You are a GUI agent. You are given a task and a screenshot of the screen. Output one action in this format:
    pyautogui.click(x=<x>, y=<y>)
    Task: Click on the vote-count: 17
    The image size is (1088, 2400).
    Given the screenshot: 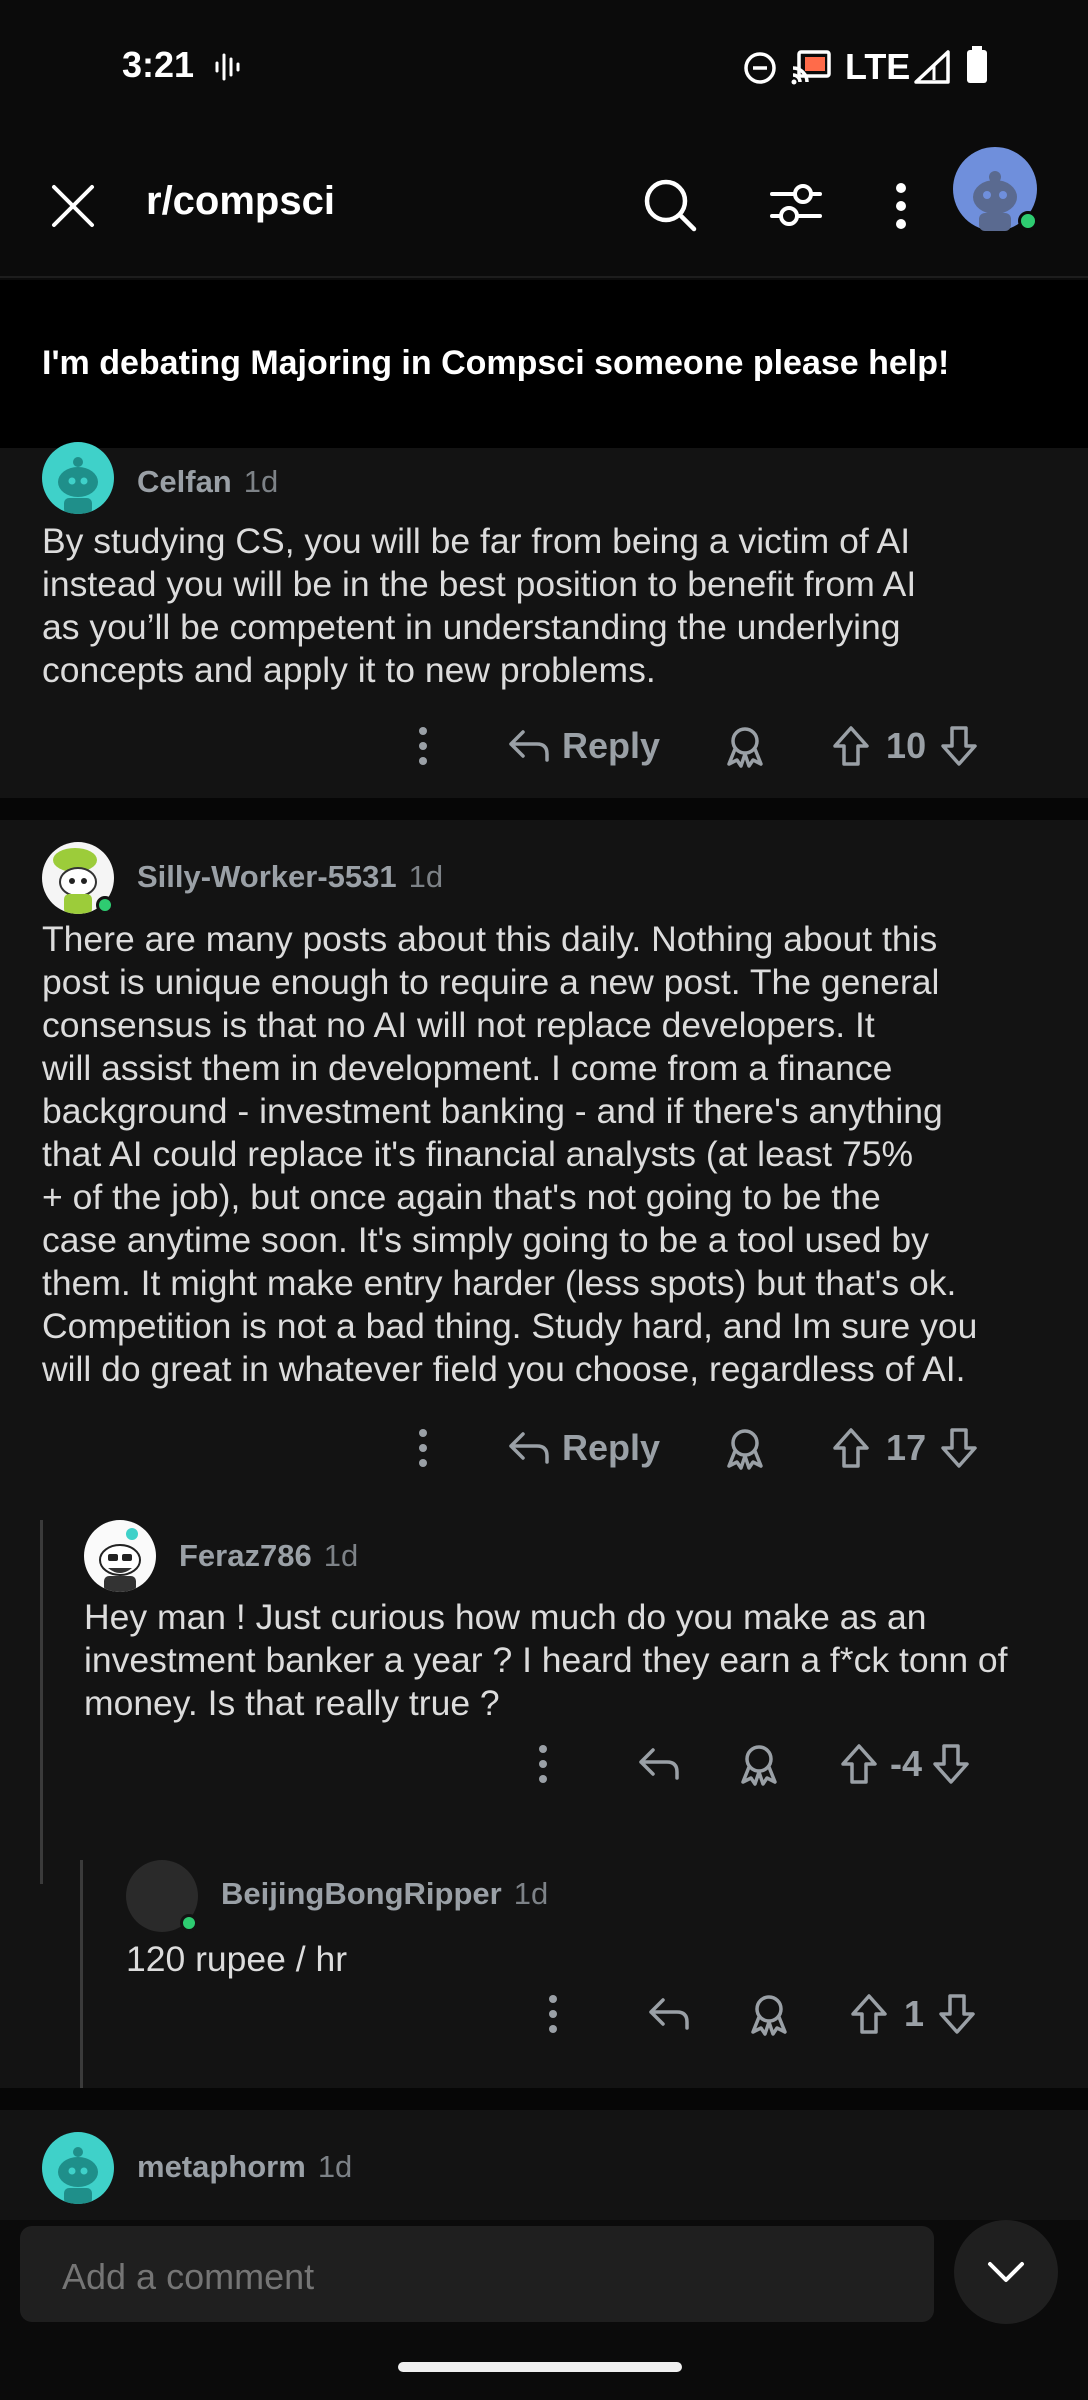 What is the action you would take?
    pyautogui.click(x=906, y=1447)
    